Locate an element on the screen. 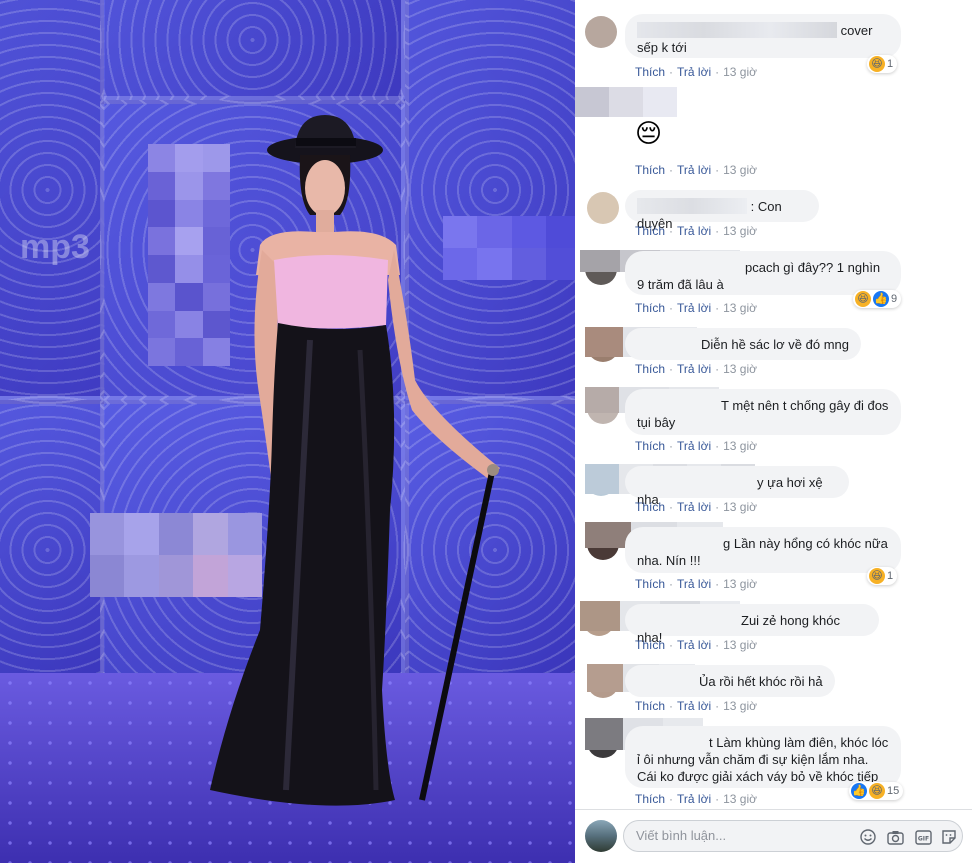 The width and height of the screenshot is (972, 863). comment-emoji: 😔 is located at coordinates (649, 133).